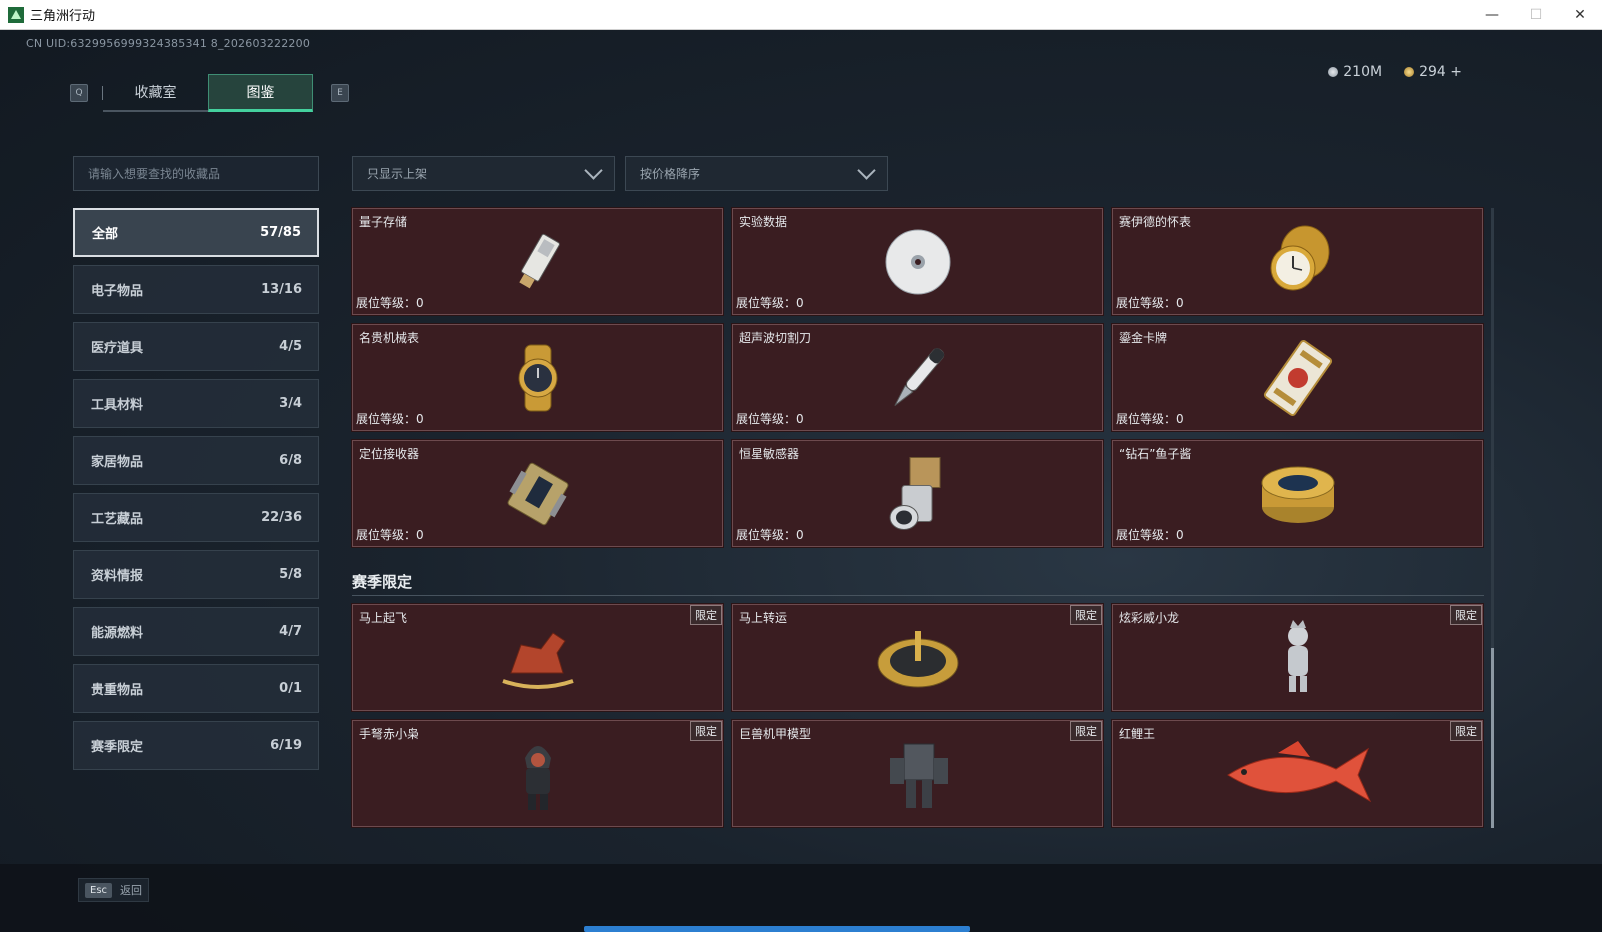 Image resolution: width=1602 pixels, height=932 pixels. What do you see at coordinates (1492, 518) in the screenshot?
I see `scrollbar` at bounding box center [1492, 518].